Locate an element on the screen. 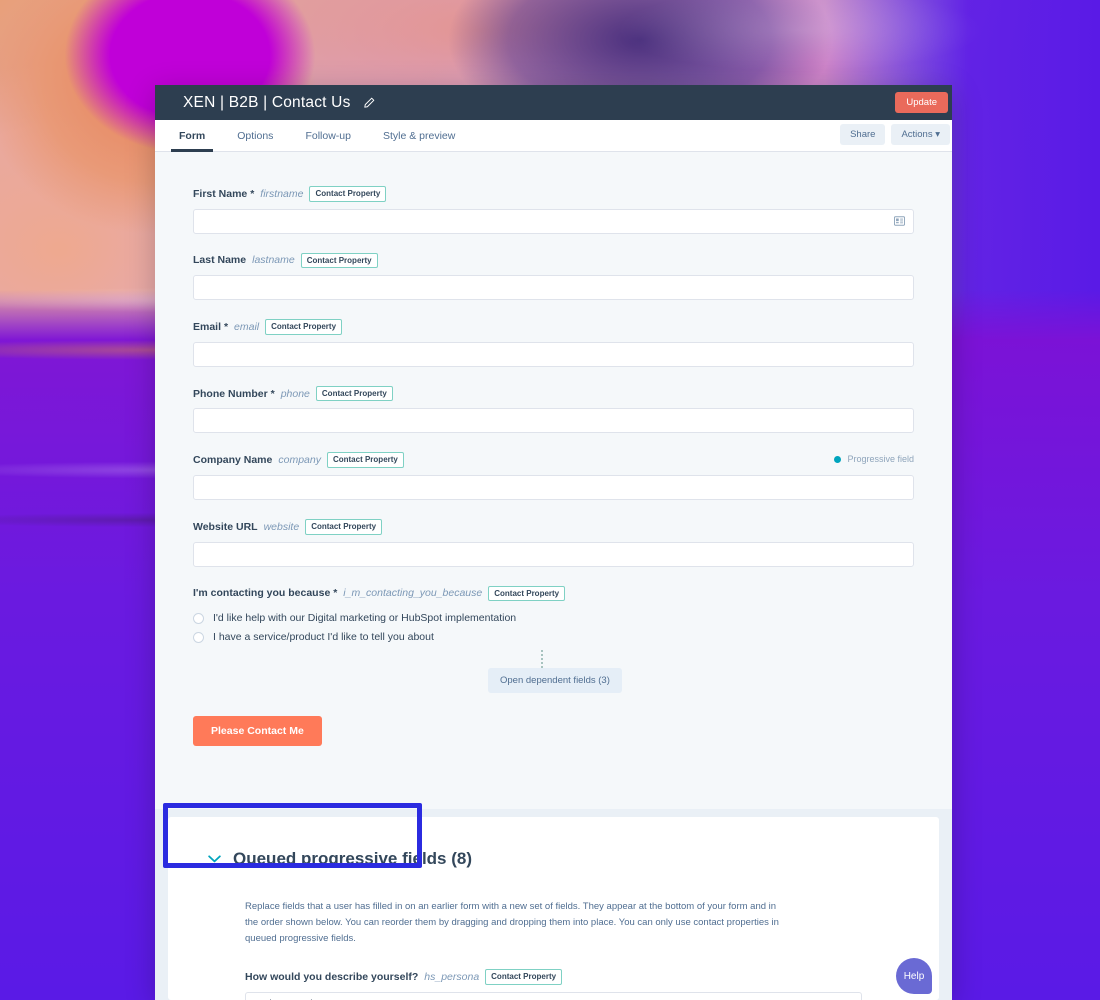 This screenshot has height=1000, width=1100. field-email: Email * email Contact Property is located at coordinates (553, 343).